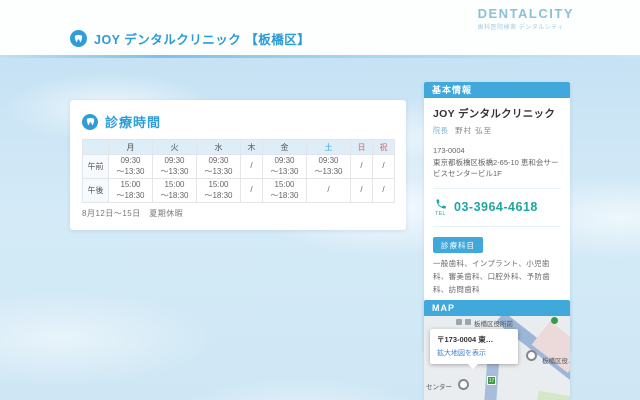 Image resolution: width=640 pixels, height=400 pixels. What do you see at coordinates (439, 387) in the screenshot?
I see `map-label-left: センター` at bounding box center [439, 387].